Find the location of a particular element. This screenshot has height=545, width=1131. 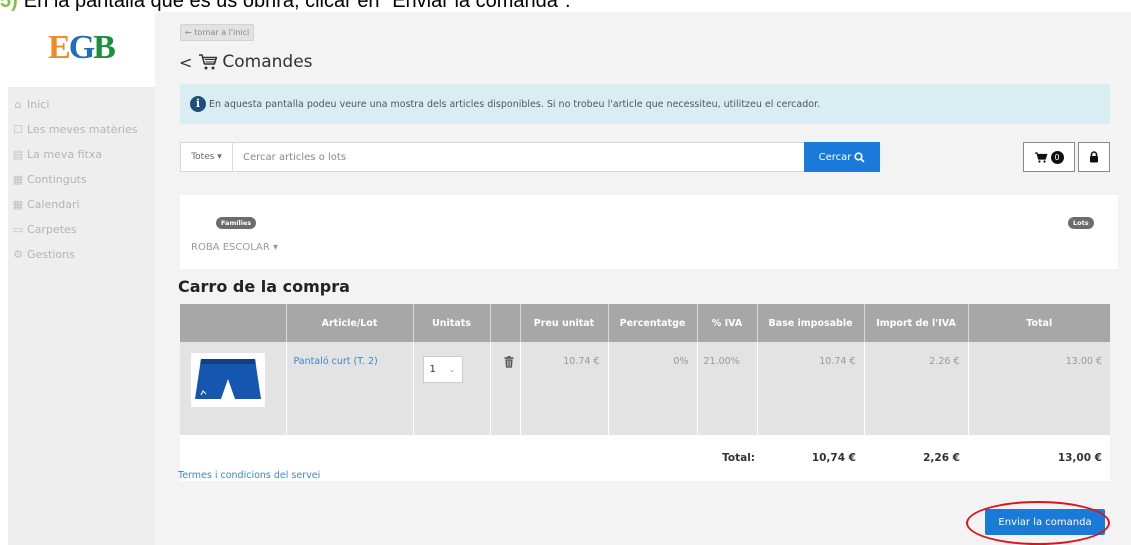

home-icon: ⌂ is located at coordinates (18, 104).